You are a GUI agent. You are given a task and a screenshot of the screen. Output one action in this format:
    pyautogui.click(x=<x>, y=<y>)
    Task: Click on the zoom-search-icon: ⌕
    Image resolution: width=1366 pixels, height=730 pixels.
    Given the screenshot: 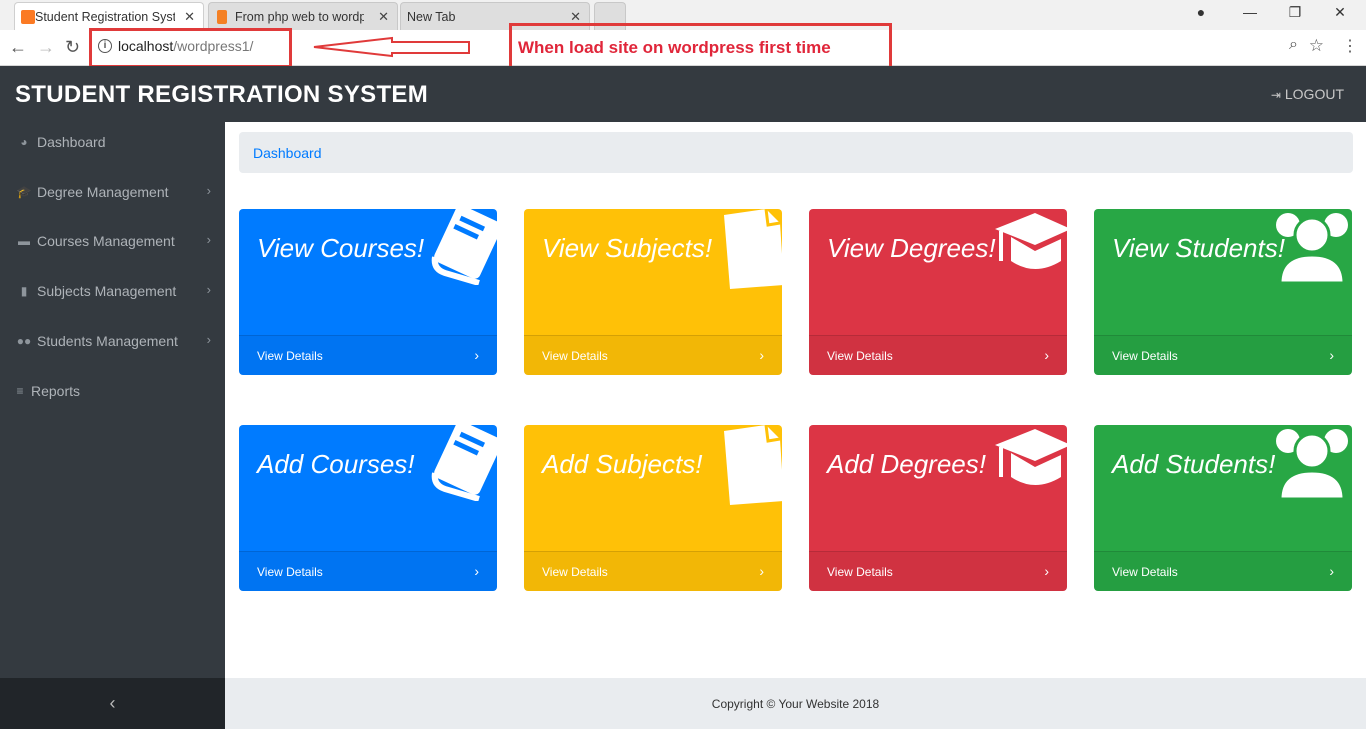 What is the action you would take?
    pyautogui.click(x=1293, y=45)
    